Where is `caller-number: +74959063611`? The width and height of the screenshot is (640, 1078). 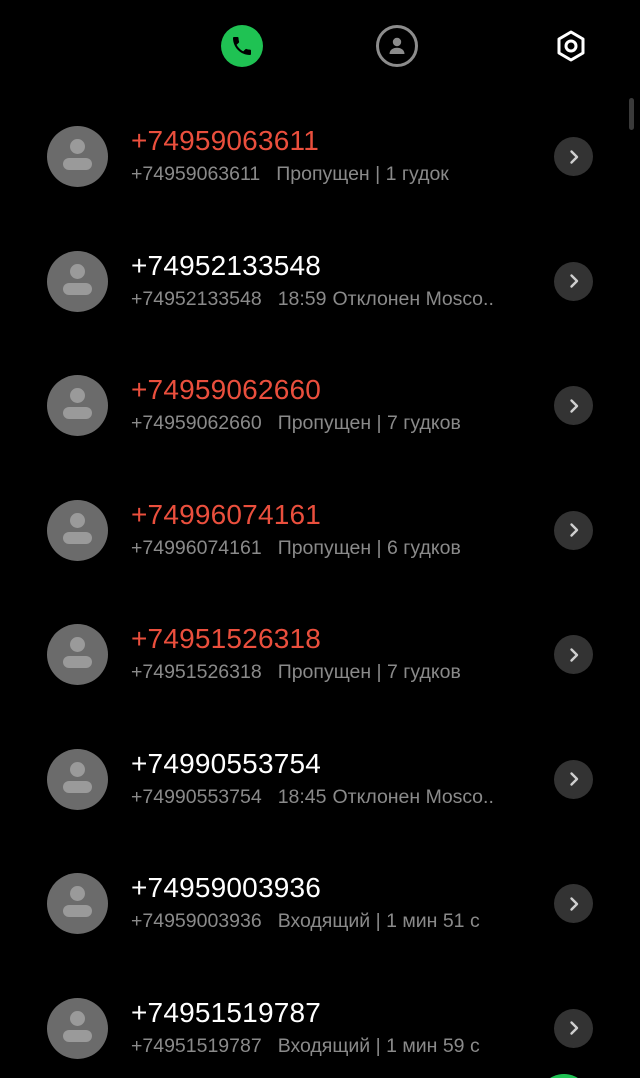
caller-number: +74959063611 is located at coordinates (196, 174).